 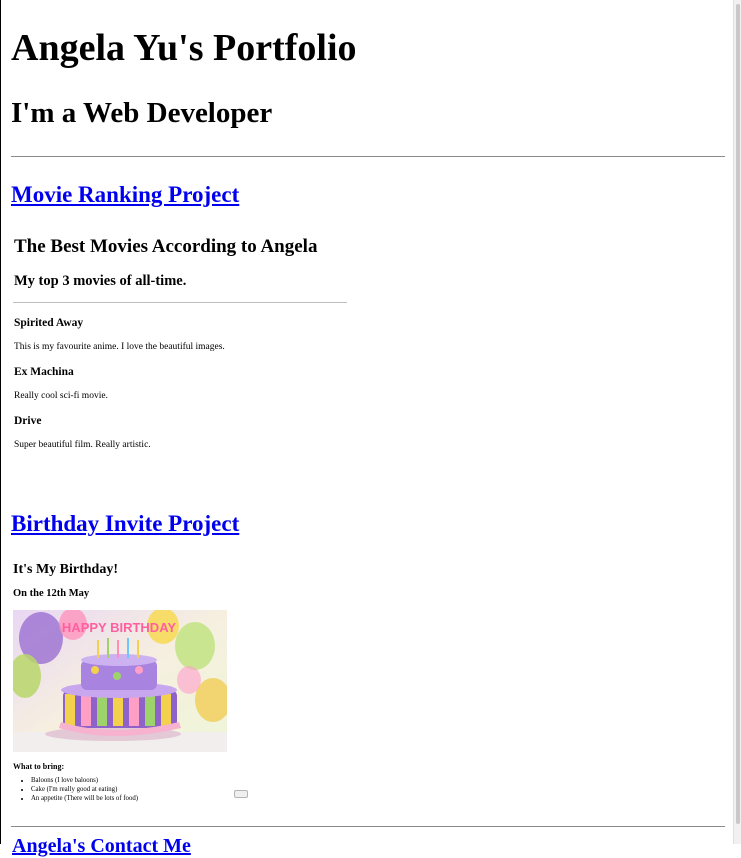 I want to click on vertical-scrollbar, so click(x=737, y=422).